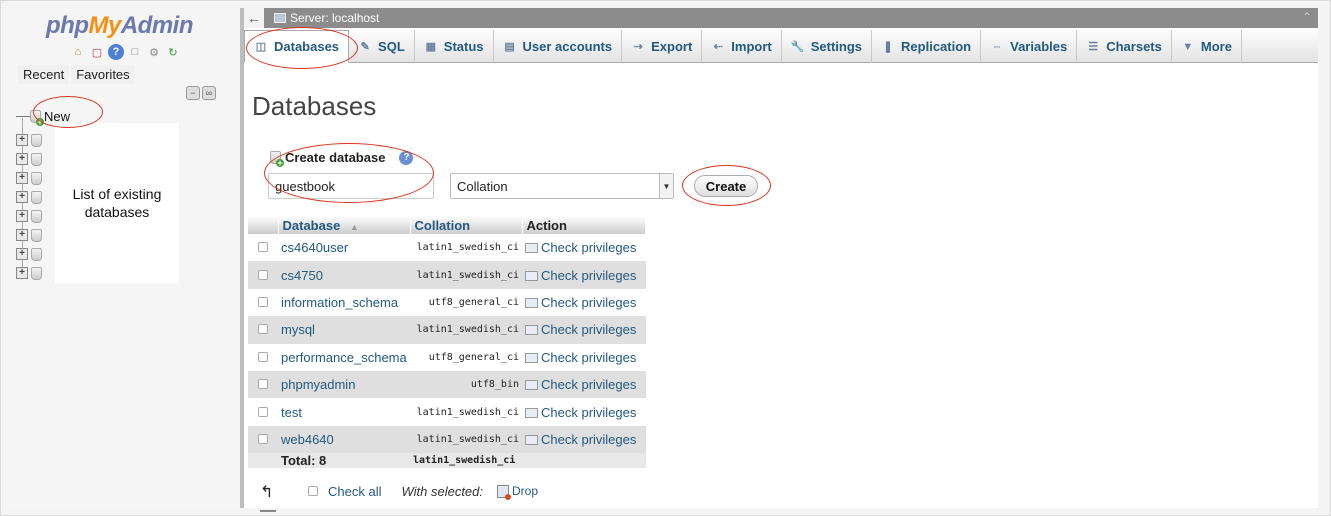  I want to click on tree-item-new: New, so click(50, 117).